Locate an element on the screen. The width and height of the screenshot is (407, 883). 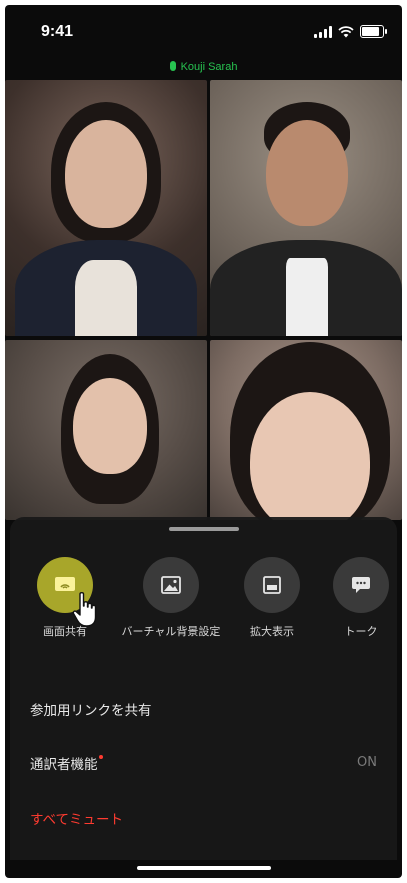
status-icons is located at coordinates (350, 31).